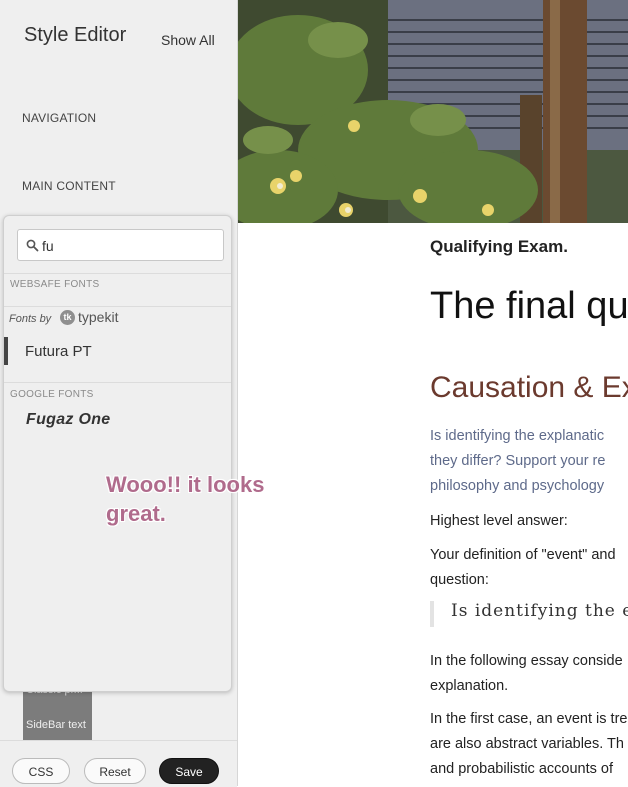 Image resolution: width=628 pixels, height=787 pixels. I want to click on selected-marker, so click(6, 351).